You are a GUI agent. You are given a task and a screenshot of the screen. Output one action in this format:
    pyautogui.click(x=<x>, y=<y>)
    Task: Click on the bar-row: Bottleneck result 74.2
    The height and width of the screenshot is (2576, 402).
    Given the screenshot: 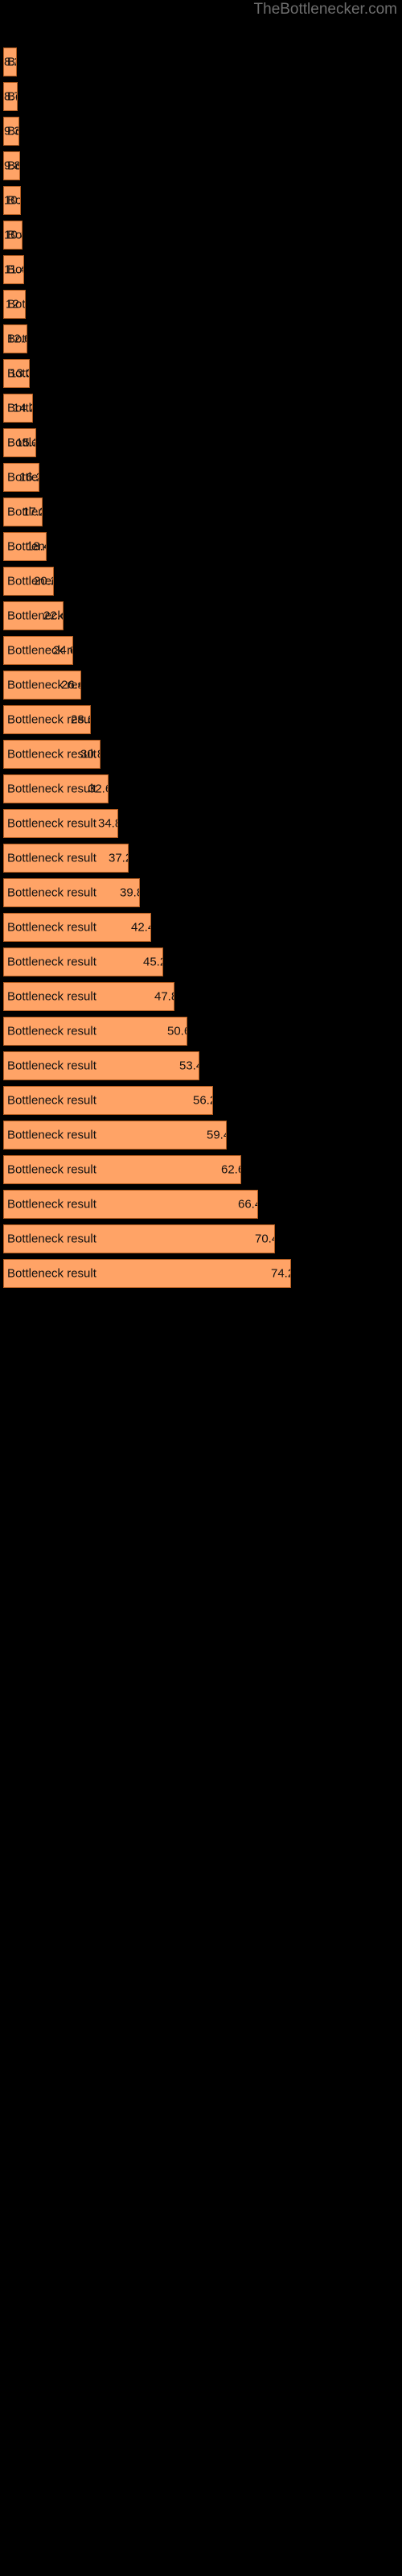 What is the action you would take?
    pyautogui.click(x=201, y=1274)
    